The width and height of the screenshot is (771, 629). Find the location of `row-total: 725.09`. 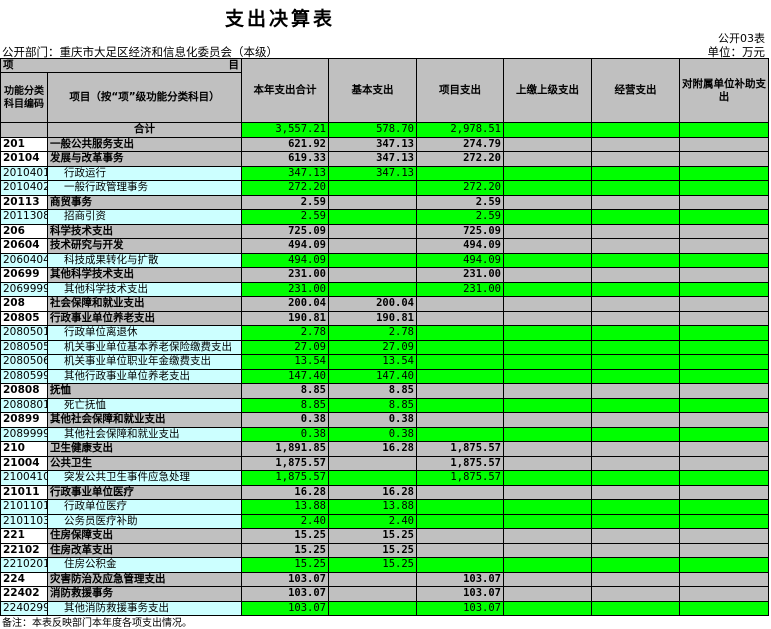

row-total: 725.09 is located at coordinates (285, 231).